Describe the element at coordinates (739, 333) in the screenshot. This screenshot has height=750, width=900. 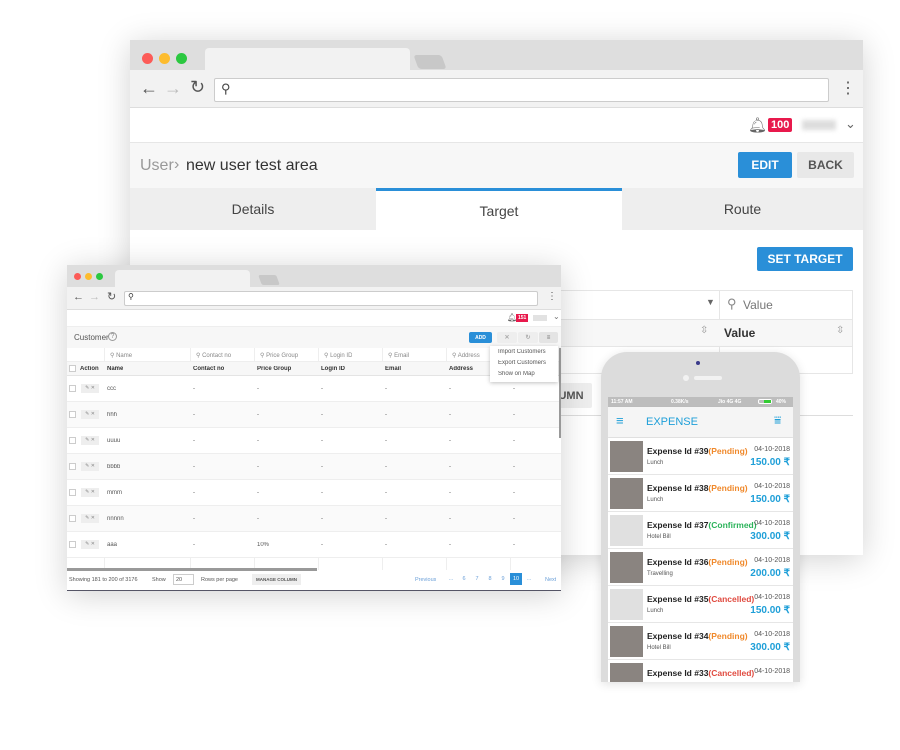
I see `column-header-value: Value` at that location.